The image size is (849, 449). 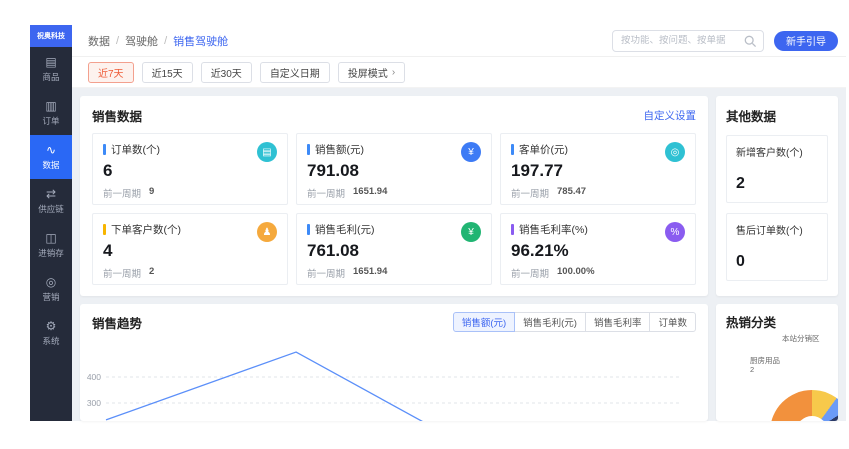 I want to click on custom-settings-link: 自定义设置, so click(x=670, y=115).